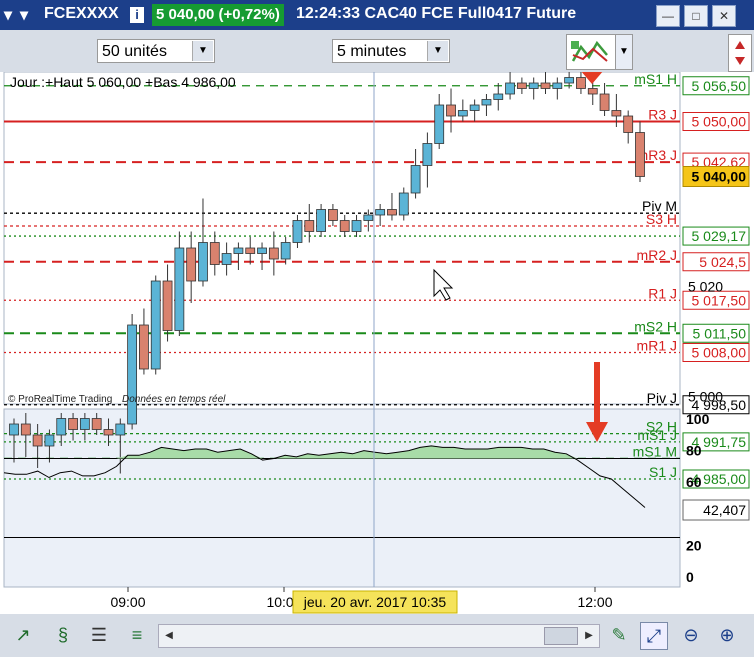 This screenshot has height=657, width=754. What do you see at coordinates (81, 14) in the screenshot?
I see `symbol-label: FCEXXXX` at bounding box center [81, 14].